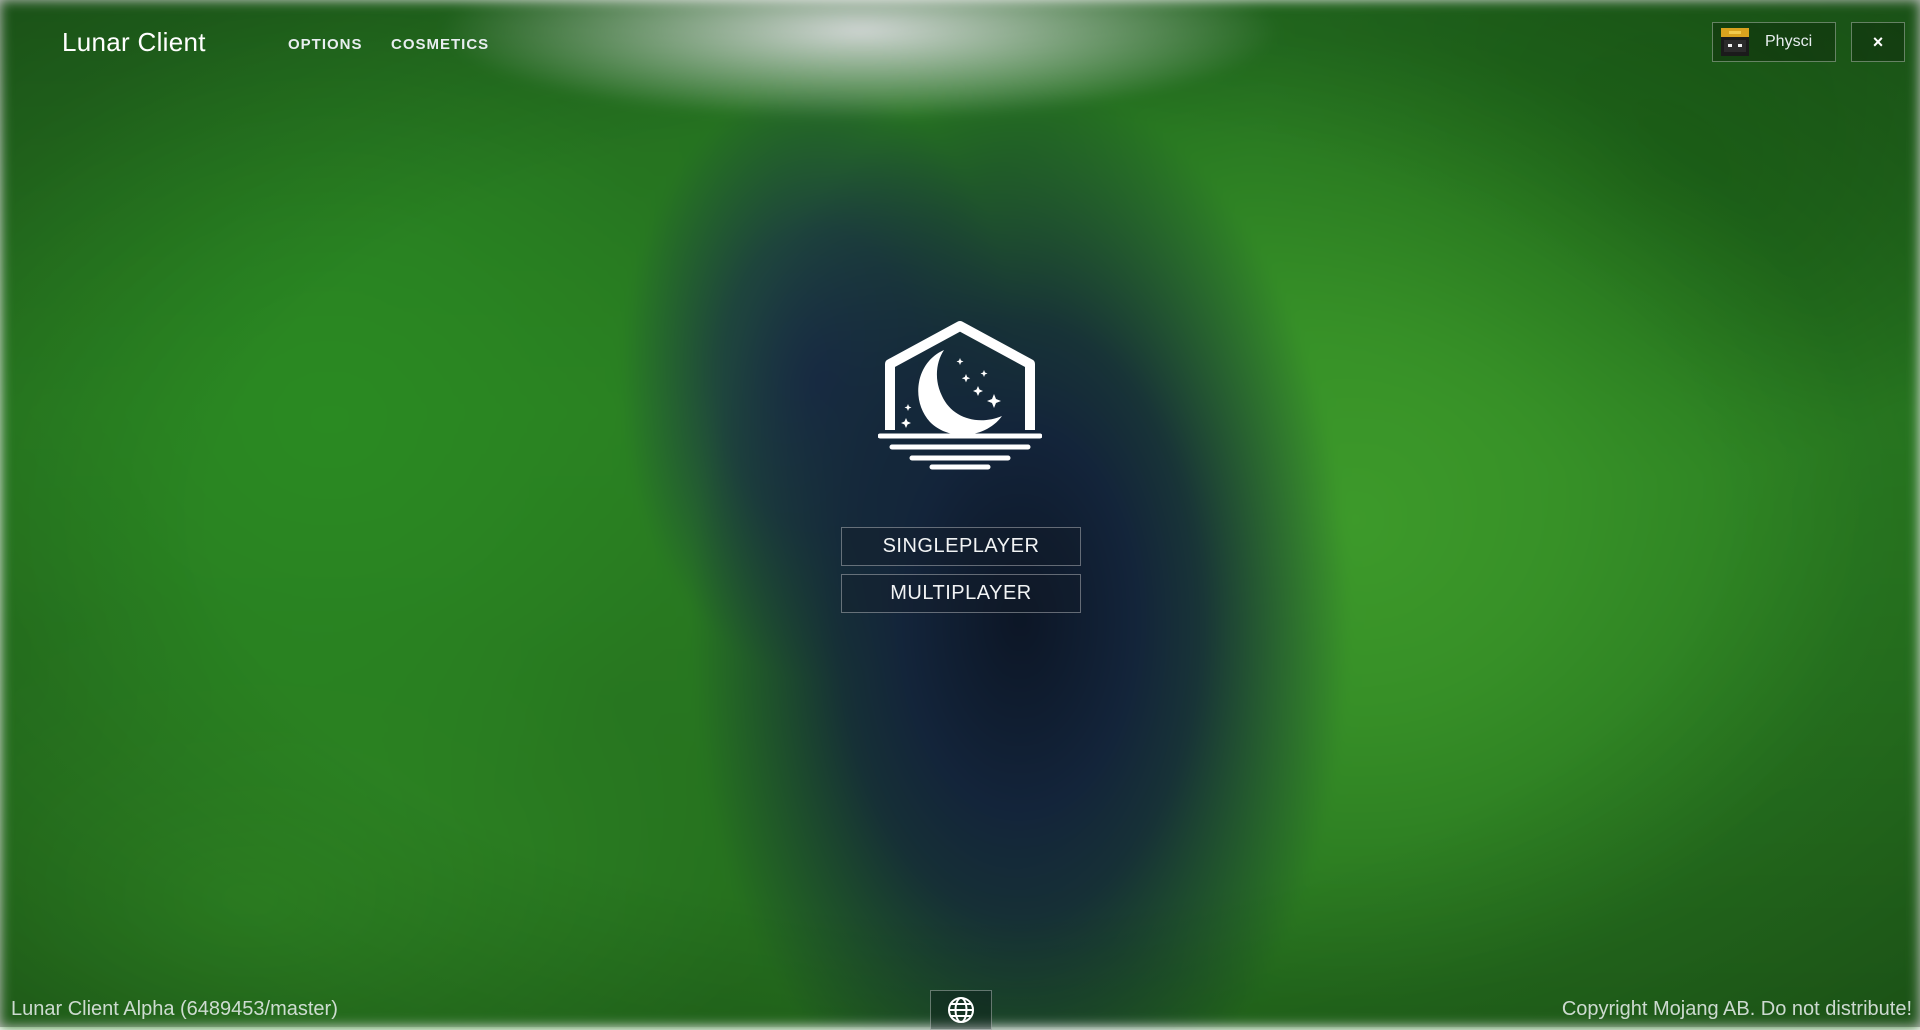 This screenshot has width=1920, height=1030. I want to click on multiplayer-button: MULTIPLAYER, so click(961, 593).